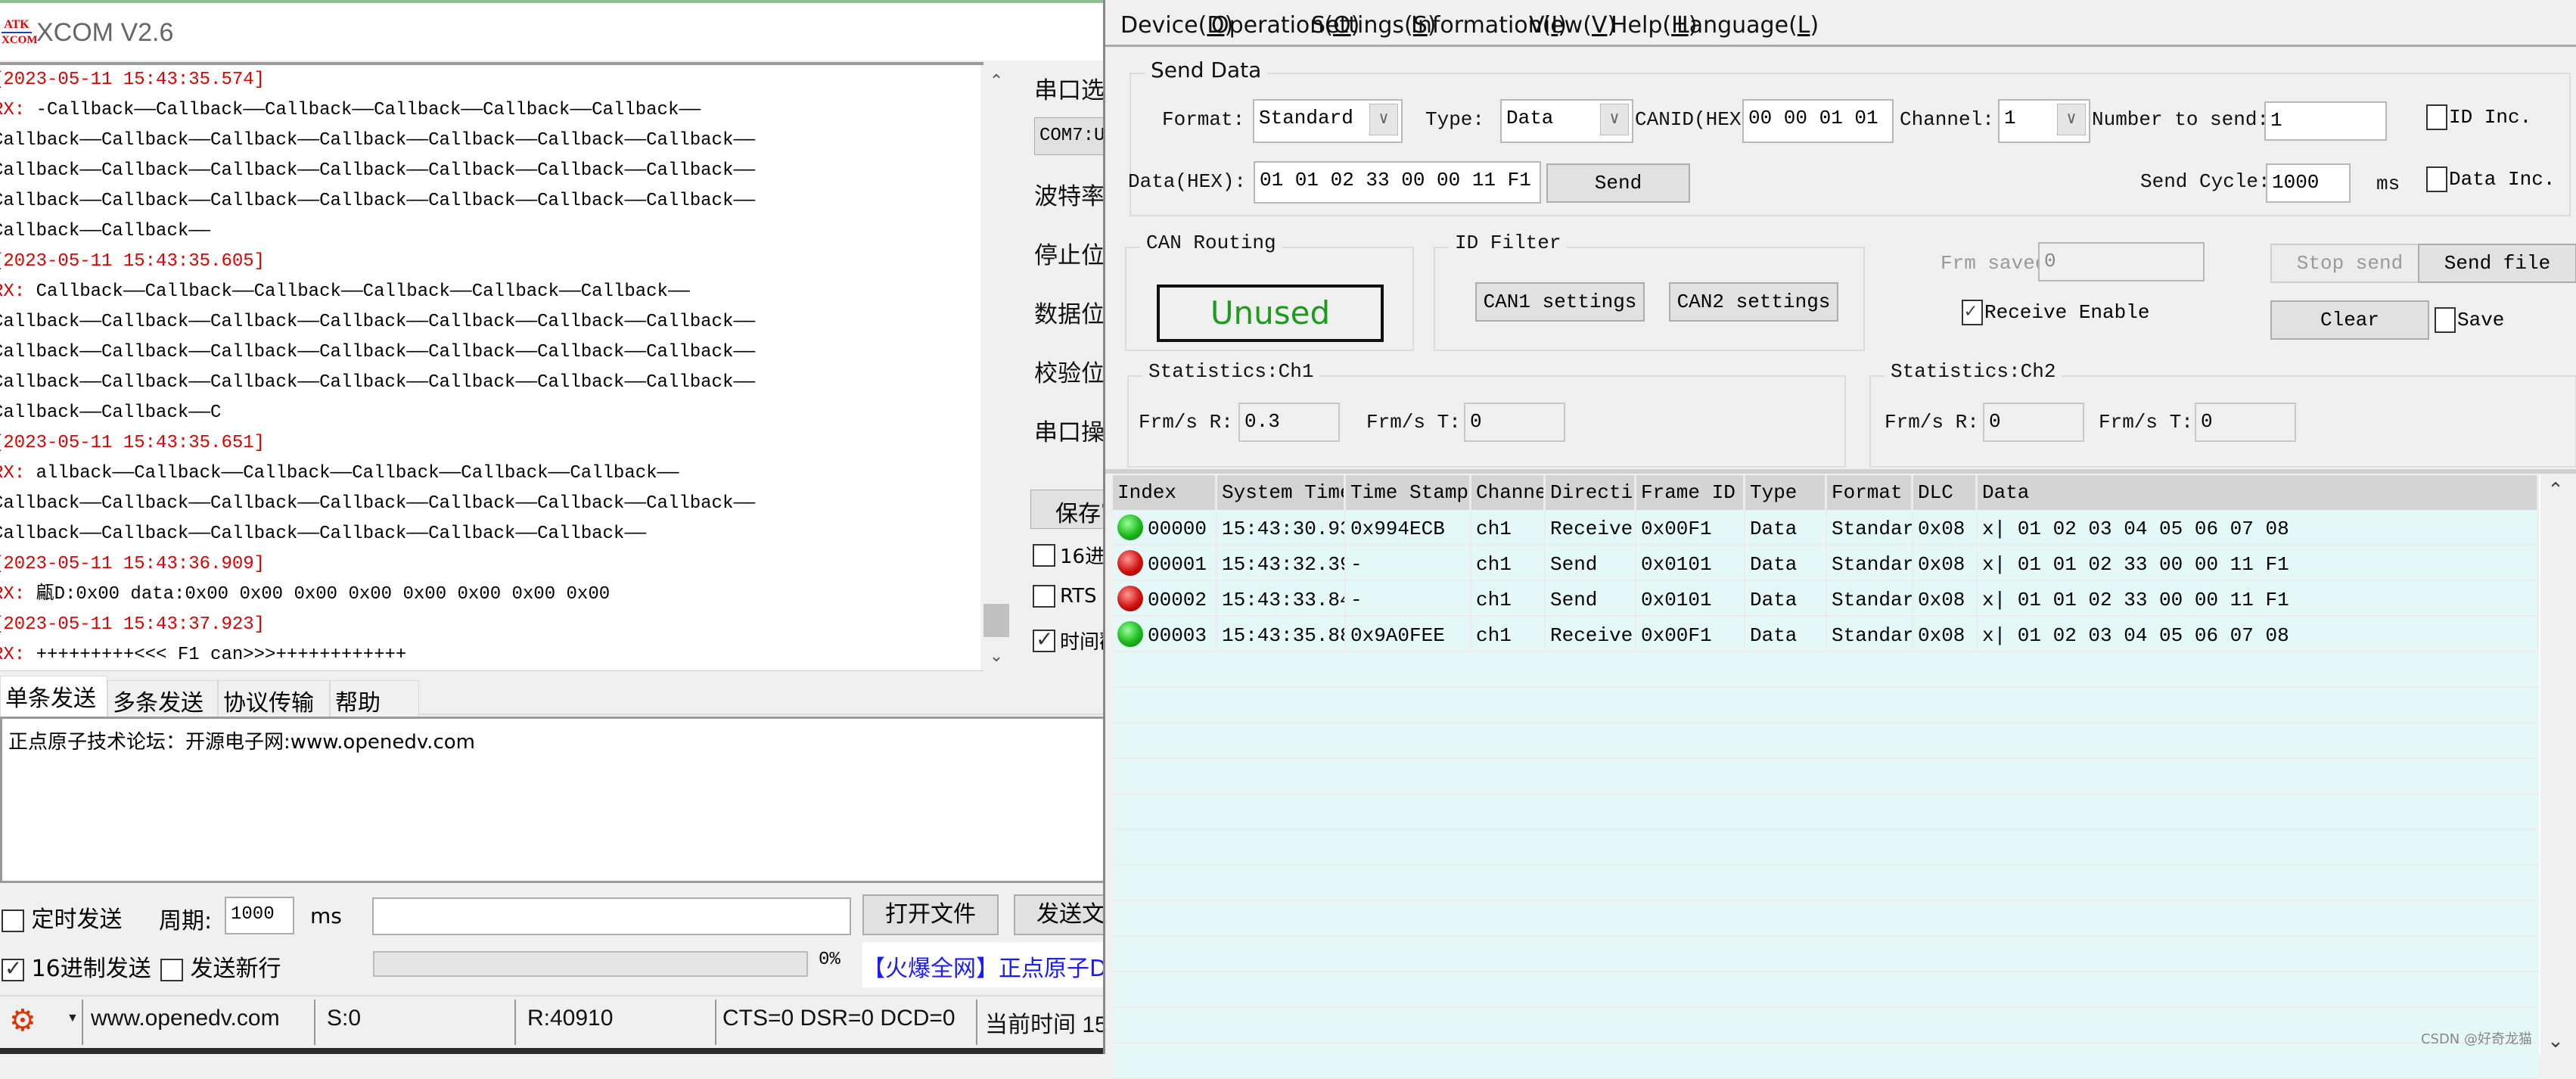 This screenshot has height=1079, width=2576. I want to click on menu-view: View(V), so click(1572, 25).